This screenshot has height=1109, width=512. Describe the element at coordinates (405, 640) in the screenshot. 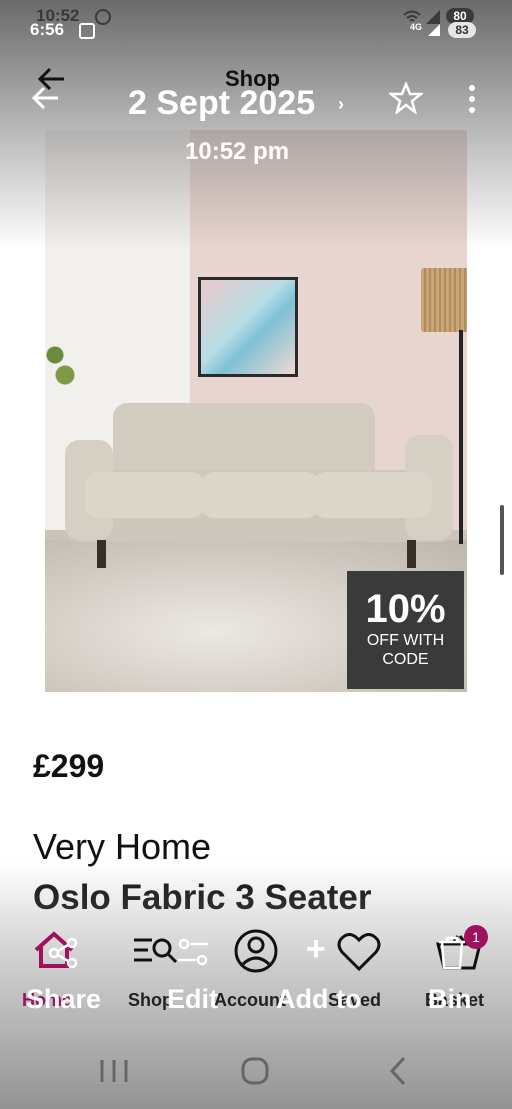

I see `promo-line1: OFF WITH` at that location.